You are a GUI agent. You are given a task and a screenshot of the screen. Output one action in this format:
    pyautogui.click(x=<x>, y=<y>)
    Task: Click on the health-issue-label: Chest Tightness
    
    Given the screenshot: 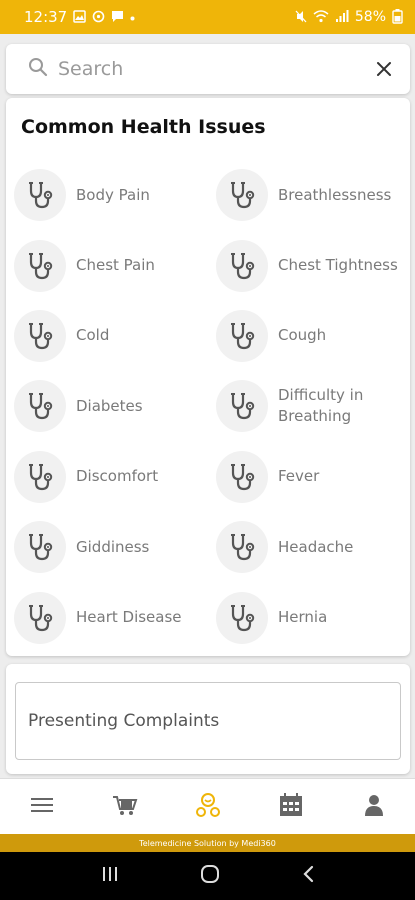 What is the action you would take?
    pyautogui.click(x=338, y=265)
    